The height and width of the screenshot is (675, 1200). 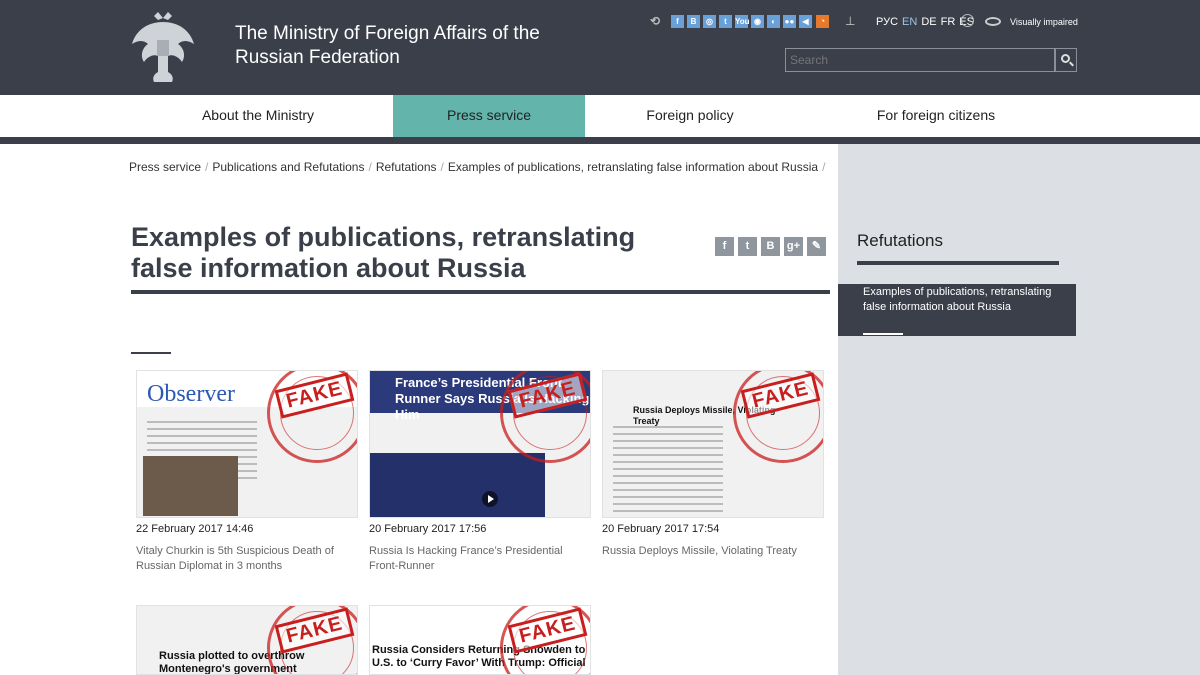 I want to click on share-icon: ⟲, so click(x=655, y=21).